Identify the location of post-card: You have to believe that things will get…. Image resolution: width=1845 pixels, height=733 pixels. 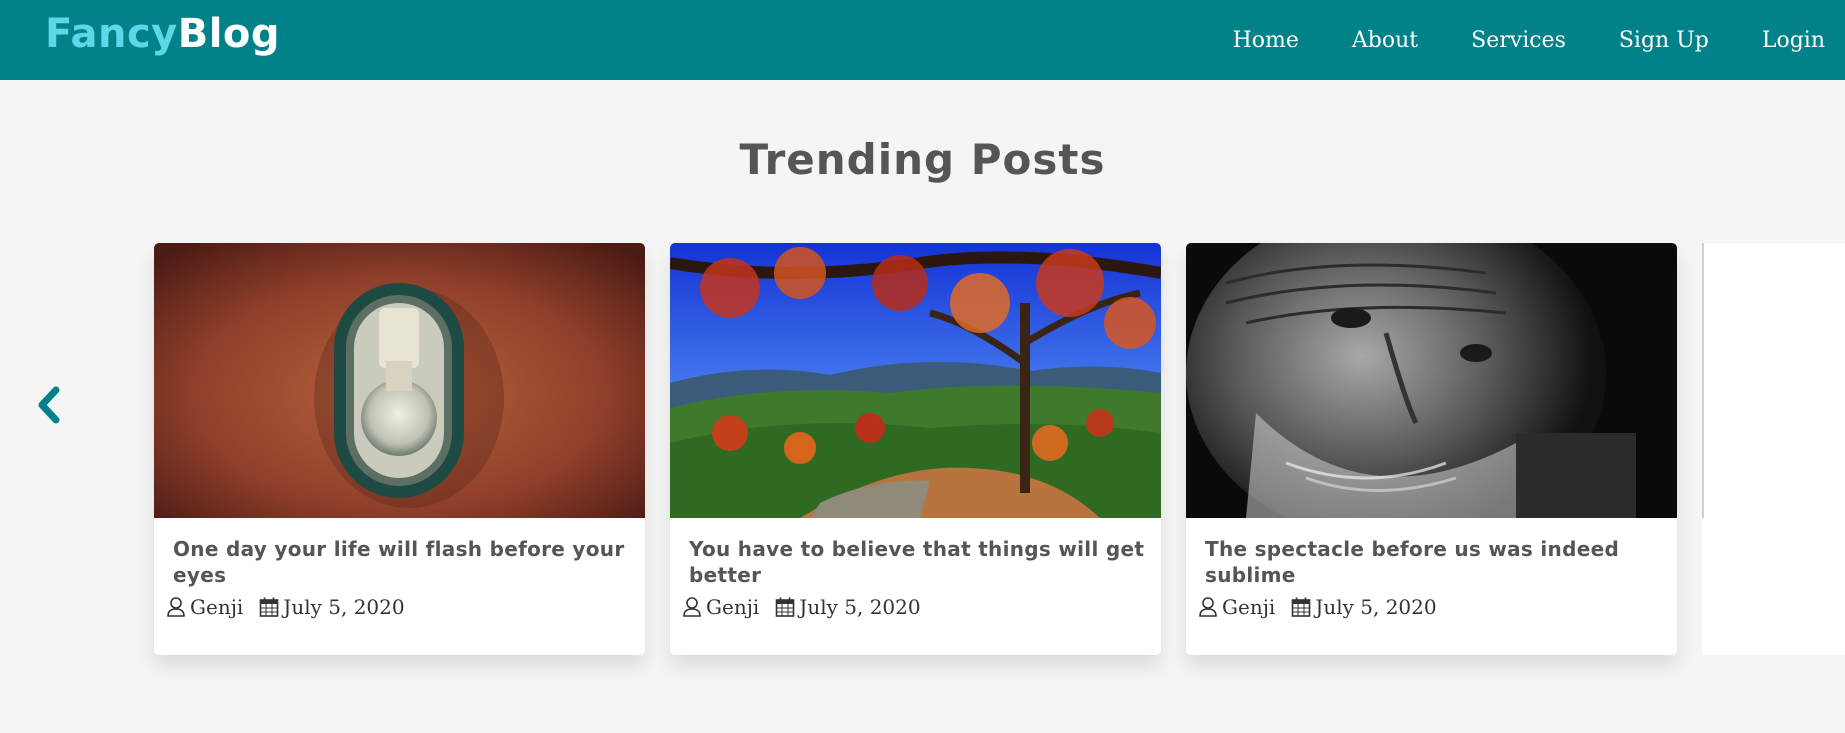
(915, 449).